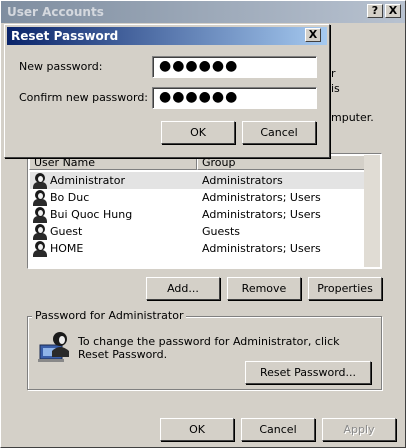 This screenshot has width=406, height=448. I want to click on hidden-text-3: mputer., so click(352, 117).